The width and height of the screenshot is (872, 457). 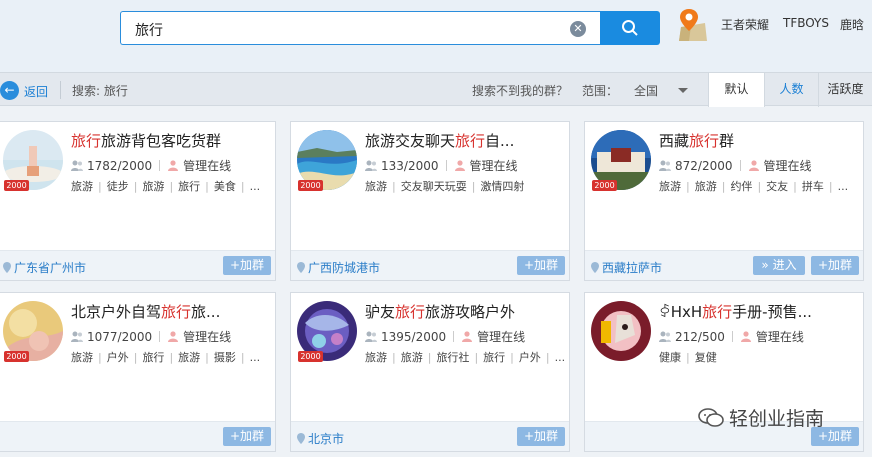 What do you see at coordinates (632, 268) in the screenshot?
I see `location-text: 西藏拉萨市` at bounding box center [632, 268].